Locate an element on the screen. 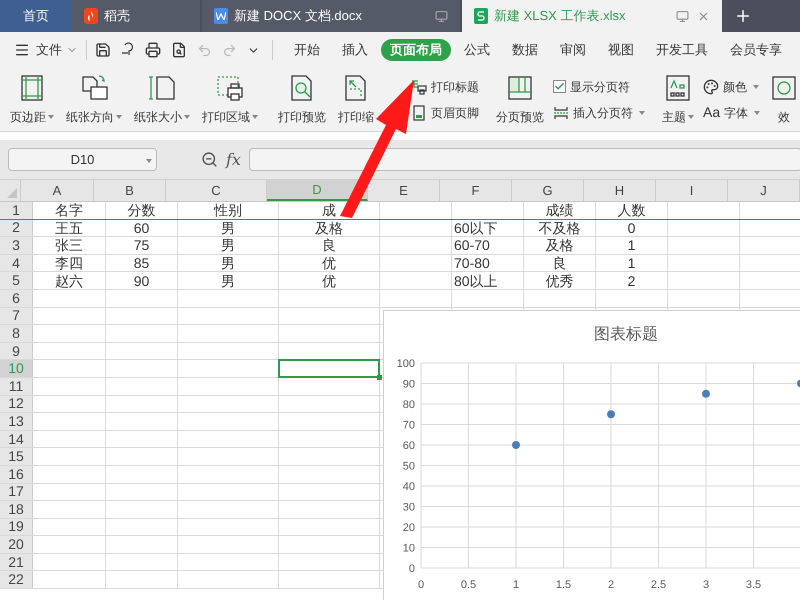 Image resolution: width=800 pixels, height=600 pixels. column-header: H is located at coordinates (620, 190).